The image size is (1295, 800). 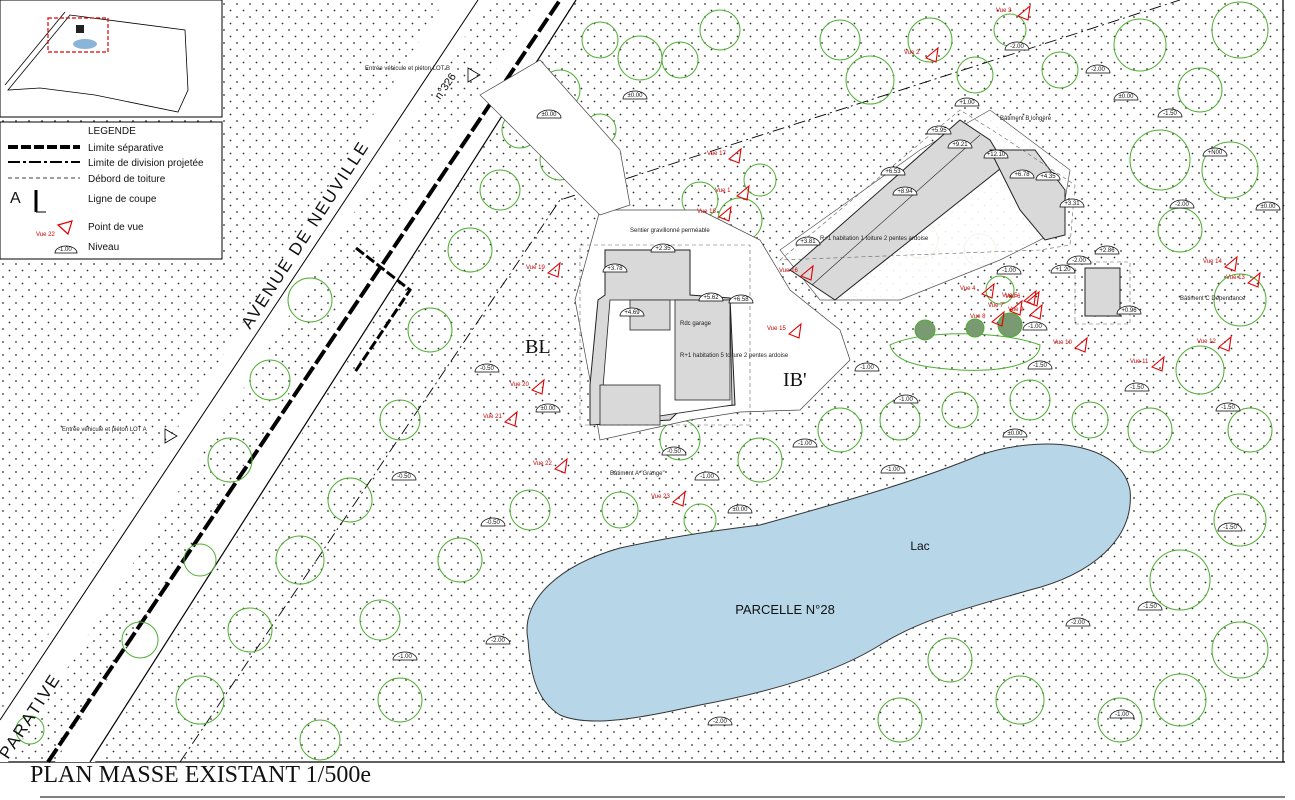 I want to click on view-label: Vue 15, so click(x=776, y=329).